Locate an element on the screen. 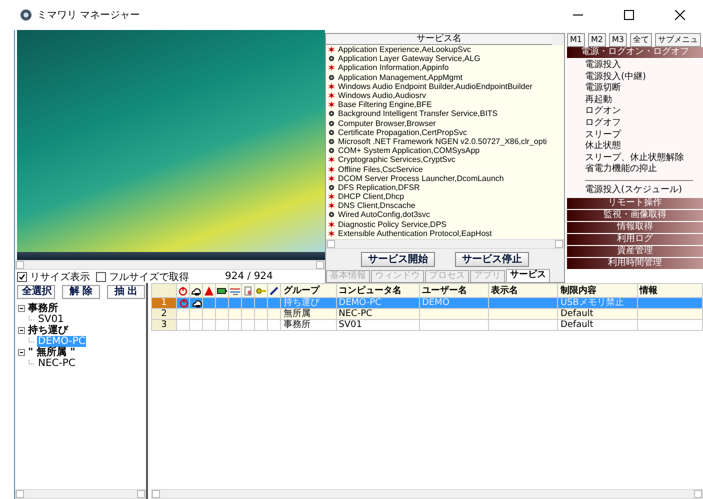 This screenshot has width=703, height=499. menu-item: 再起動 is located at coordinates (644, 100).